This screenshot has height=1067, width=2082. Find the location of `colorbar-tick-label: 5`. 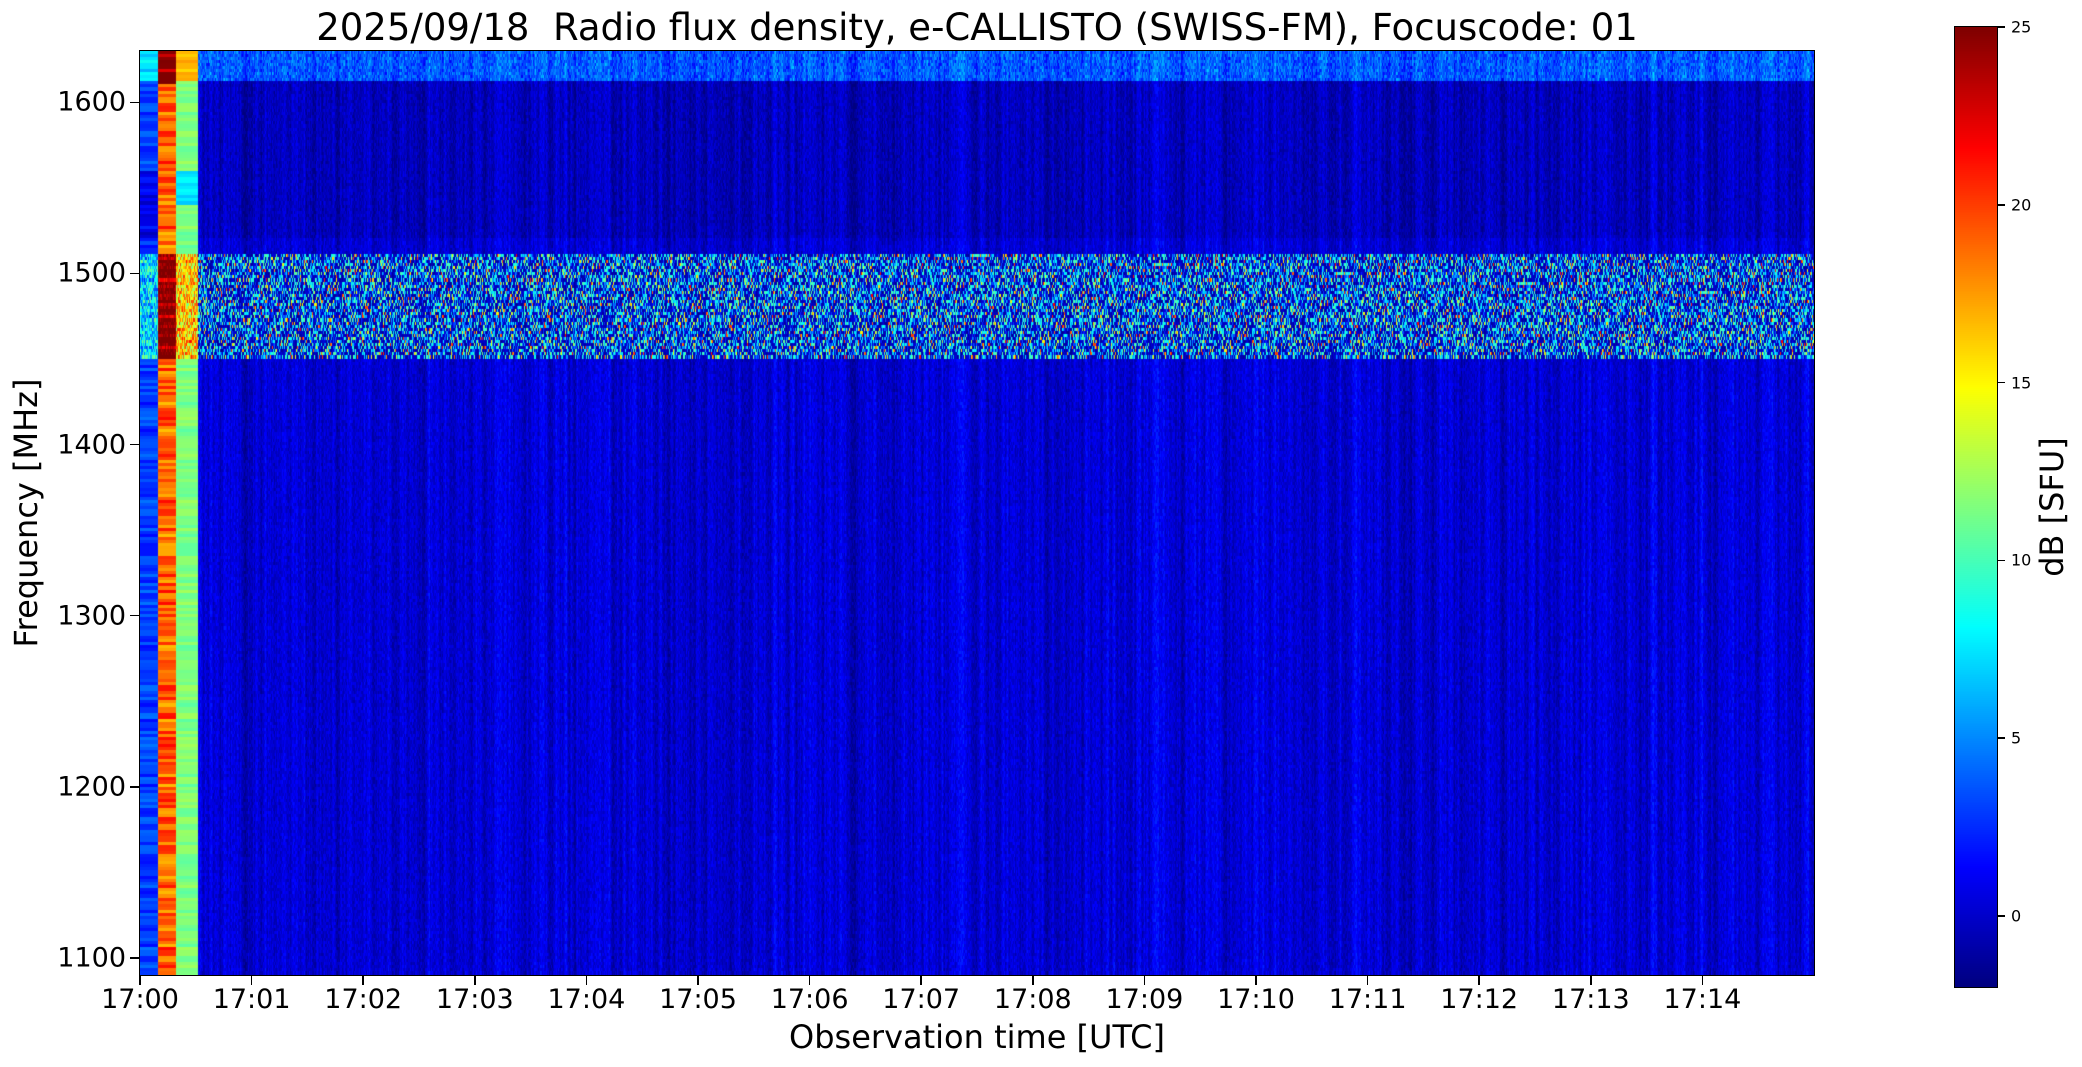

colorbar-tick-label: 5 is located at coordinates (2016, 738).